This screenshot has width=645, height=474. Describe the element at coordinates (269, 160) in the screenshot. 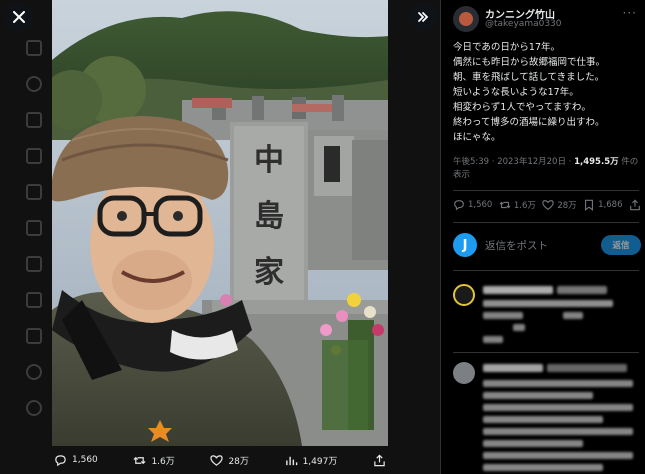

I see `gravestone-char-1: 中` at that location.